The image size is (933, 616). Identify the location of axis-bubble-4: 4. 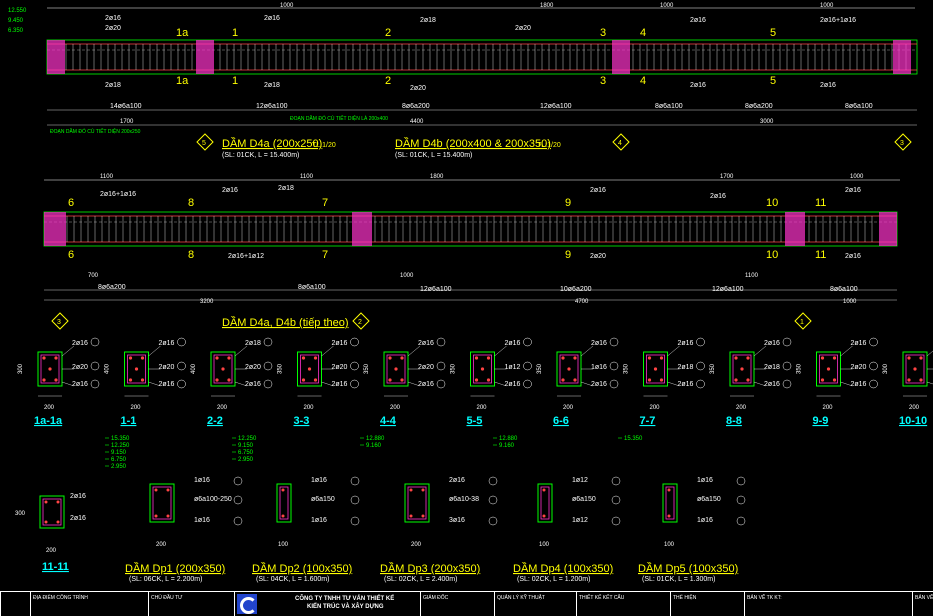
(621, 142).